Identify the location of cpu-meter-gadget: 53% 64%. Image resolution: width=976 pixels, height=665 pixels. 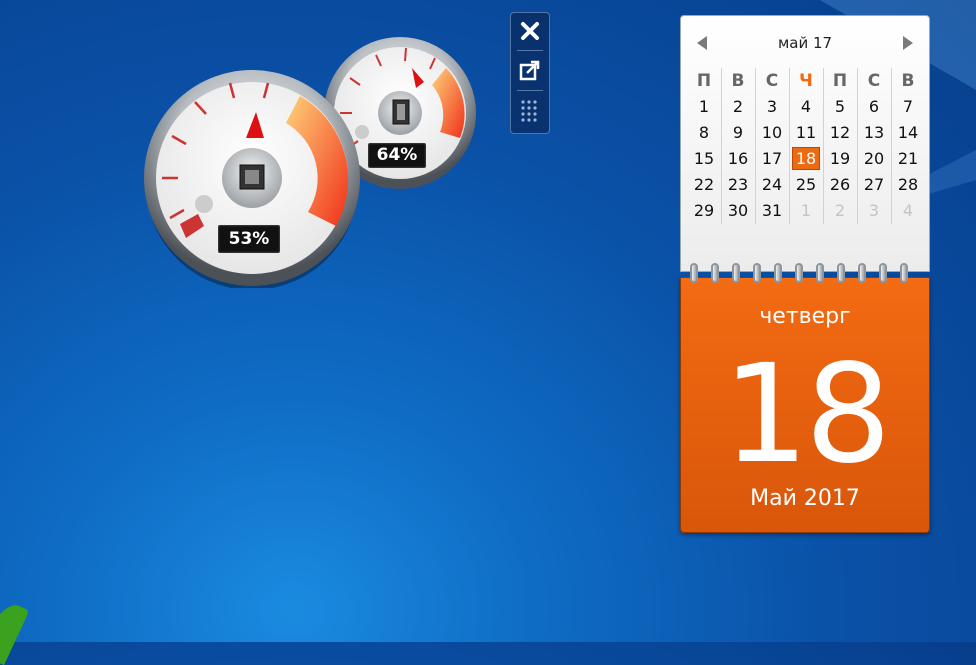
(310, 159).